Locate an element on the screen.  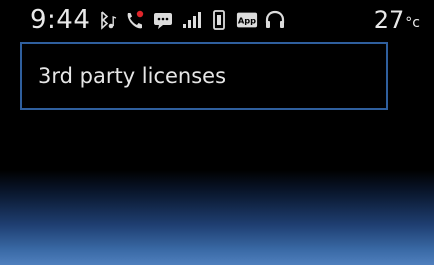
temperature-unit: °c is located at coordinates (412, 23).